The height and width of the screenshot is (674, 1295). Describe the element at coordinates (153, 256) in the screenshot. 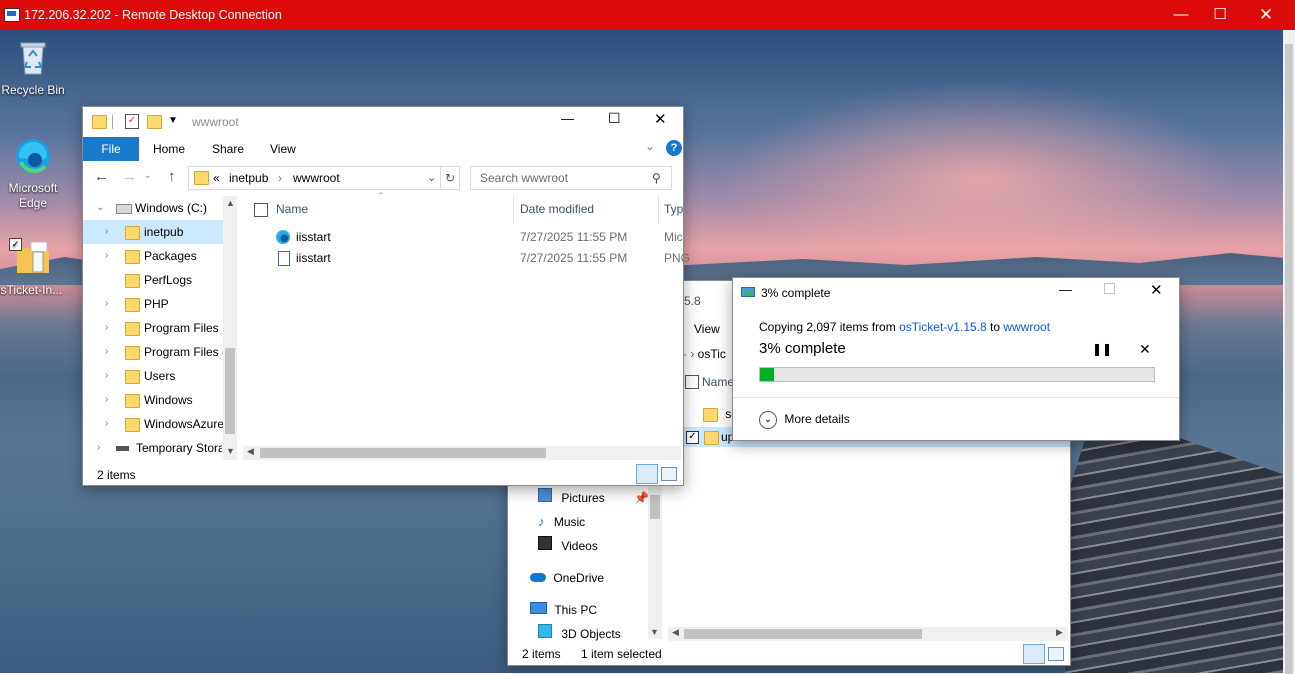

I see `tree-item-packages: › Packages` at that location.